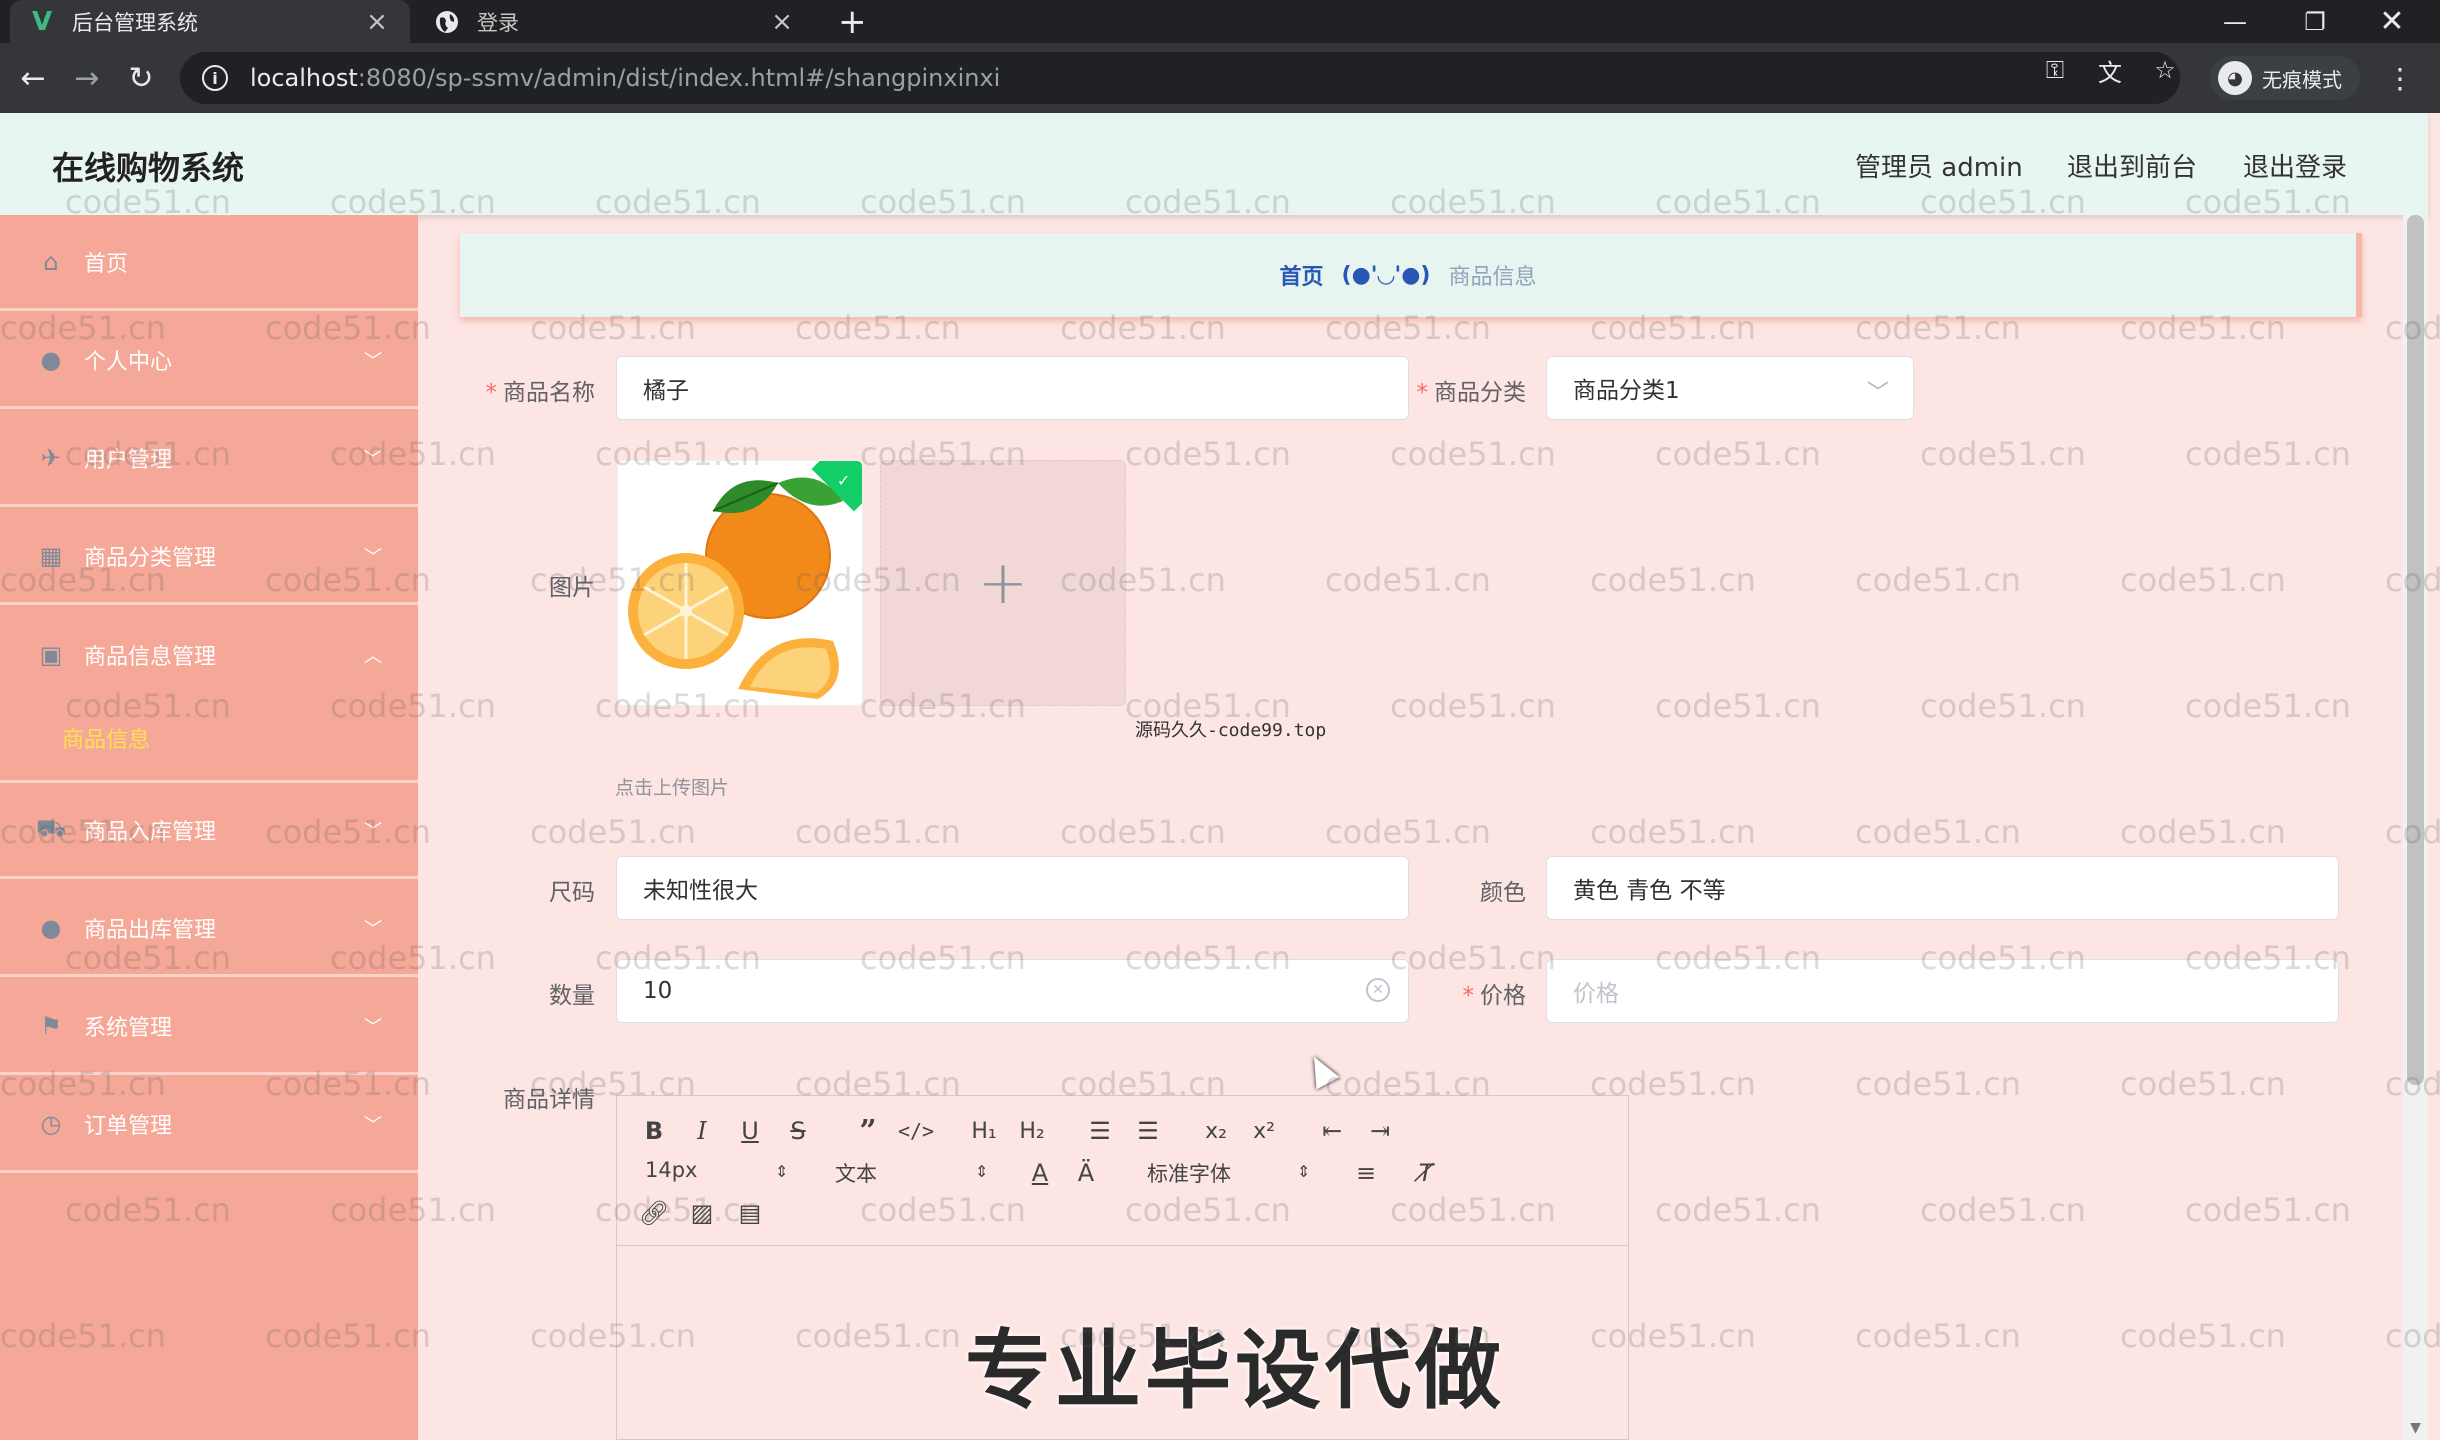 This screenshot has width=2440, height=1440. Describe the element at coordinates (33, 78) in the screenshot. I see `back-icon: ←` at that location.